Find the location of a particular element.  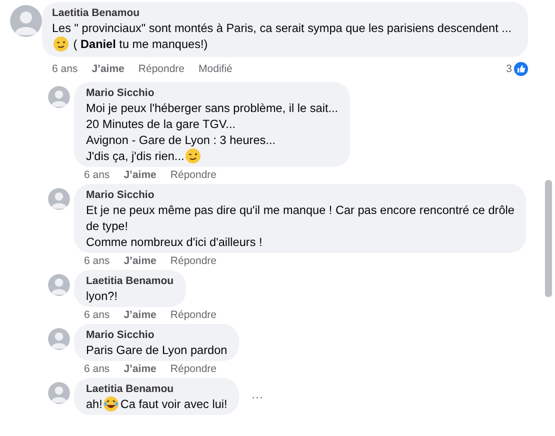

reaction-count: 3 is located at coordinates (509, 69).